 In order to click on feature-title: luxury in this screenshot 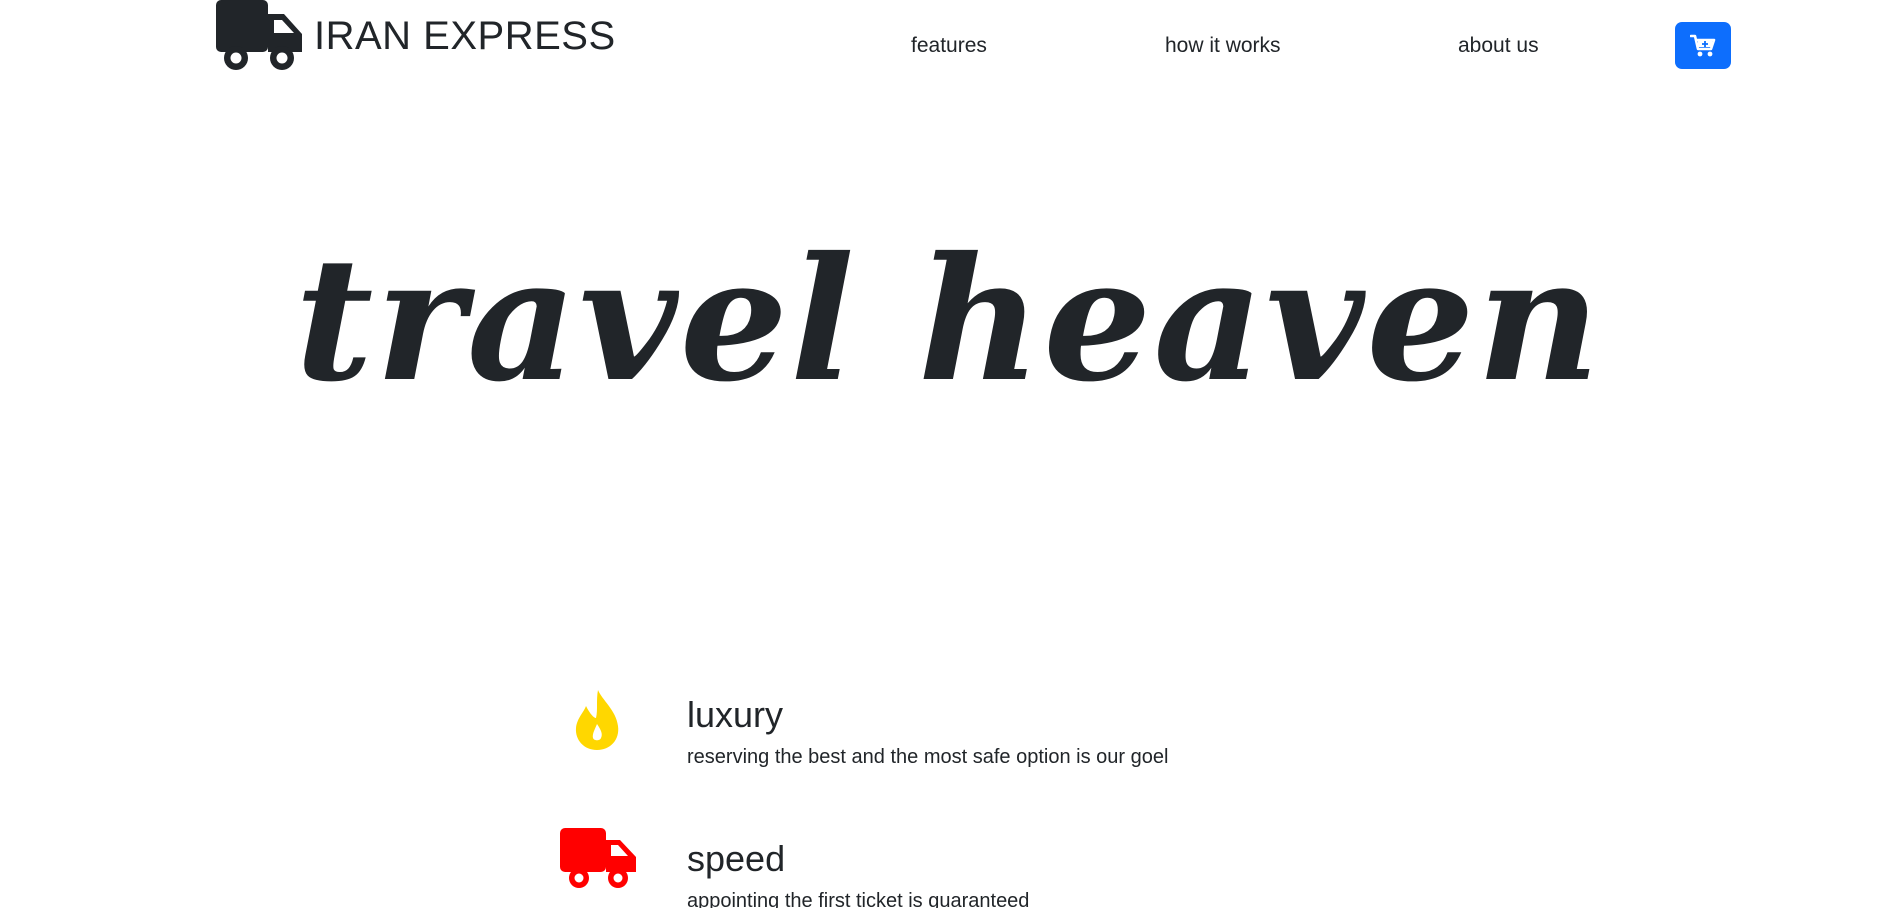, I will do `click(735, 714)`.